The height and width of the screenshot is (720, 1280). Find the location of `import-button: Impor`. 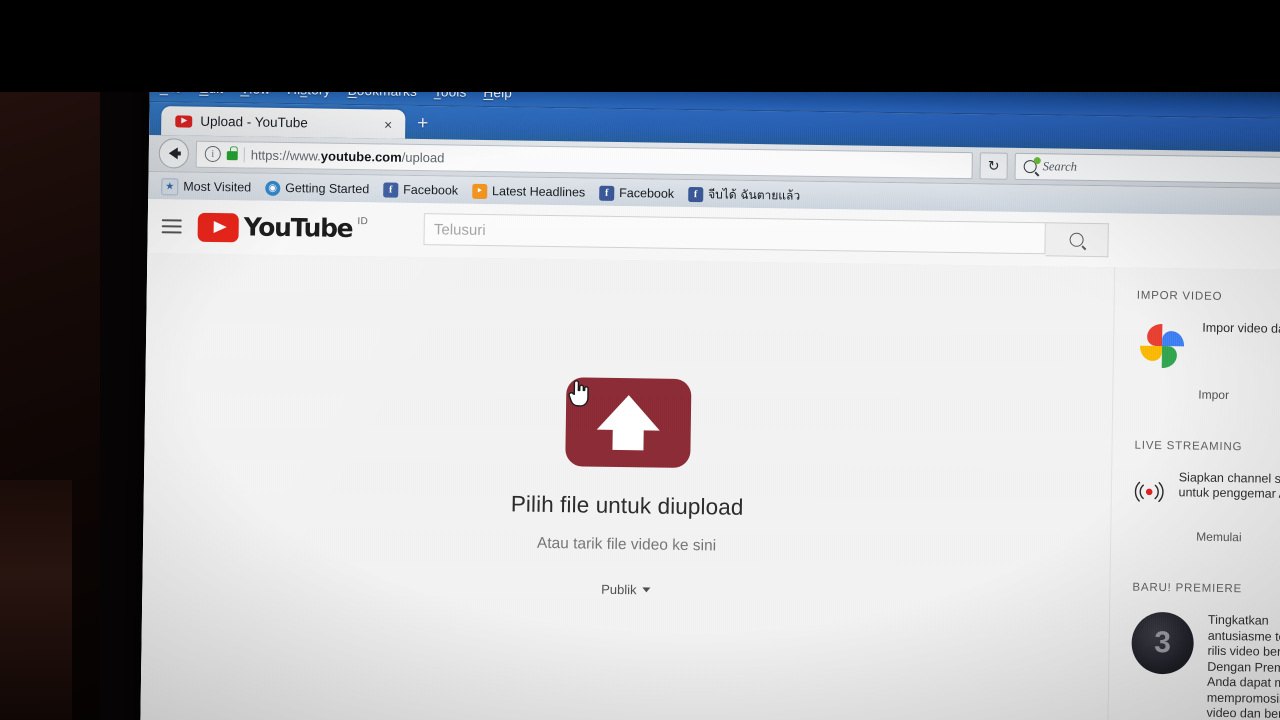

import-button: Impor is located at coordinates (1213, 394).